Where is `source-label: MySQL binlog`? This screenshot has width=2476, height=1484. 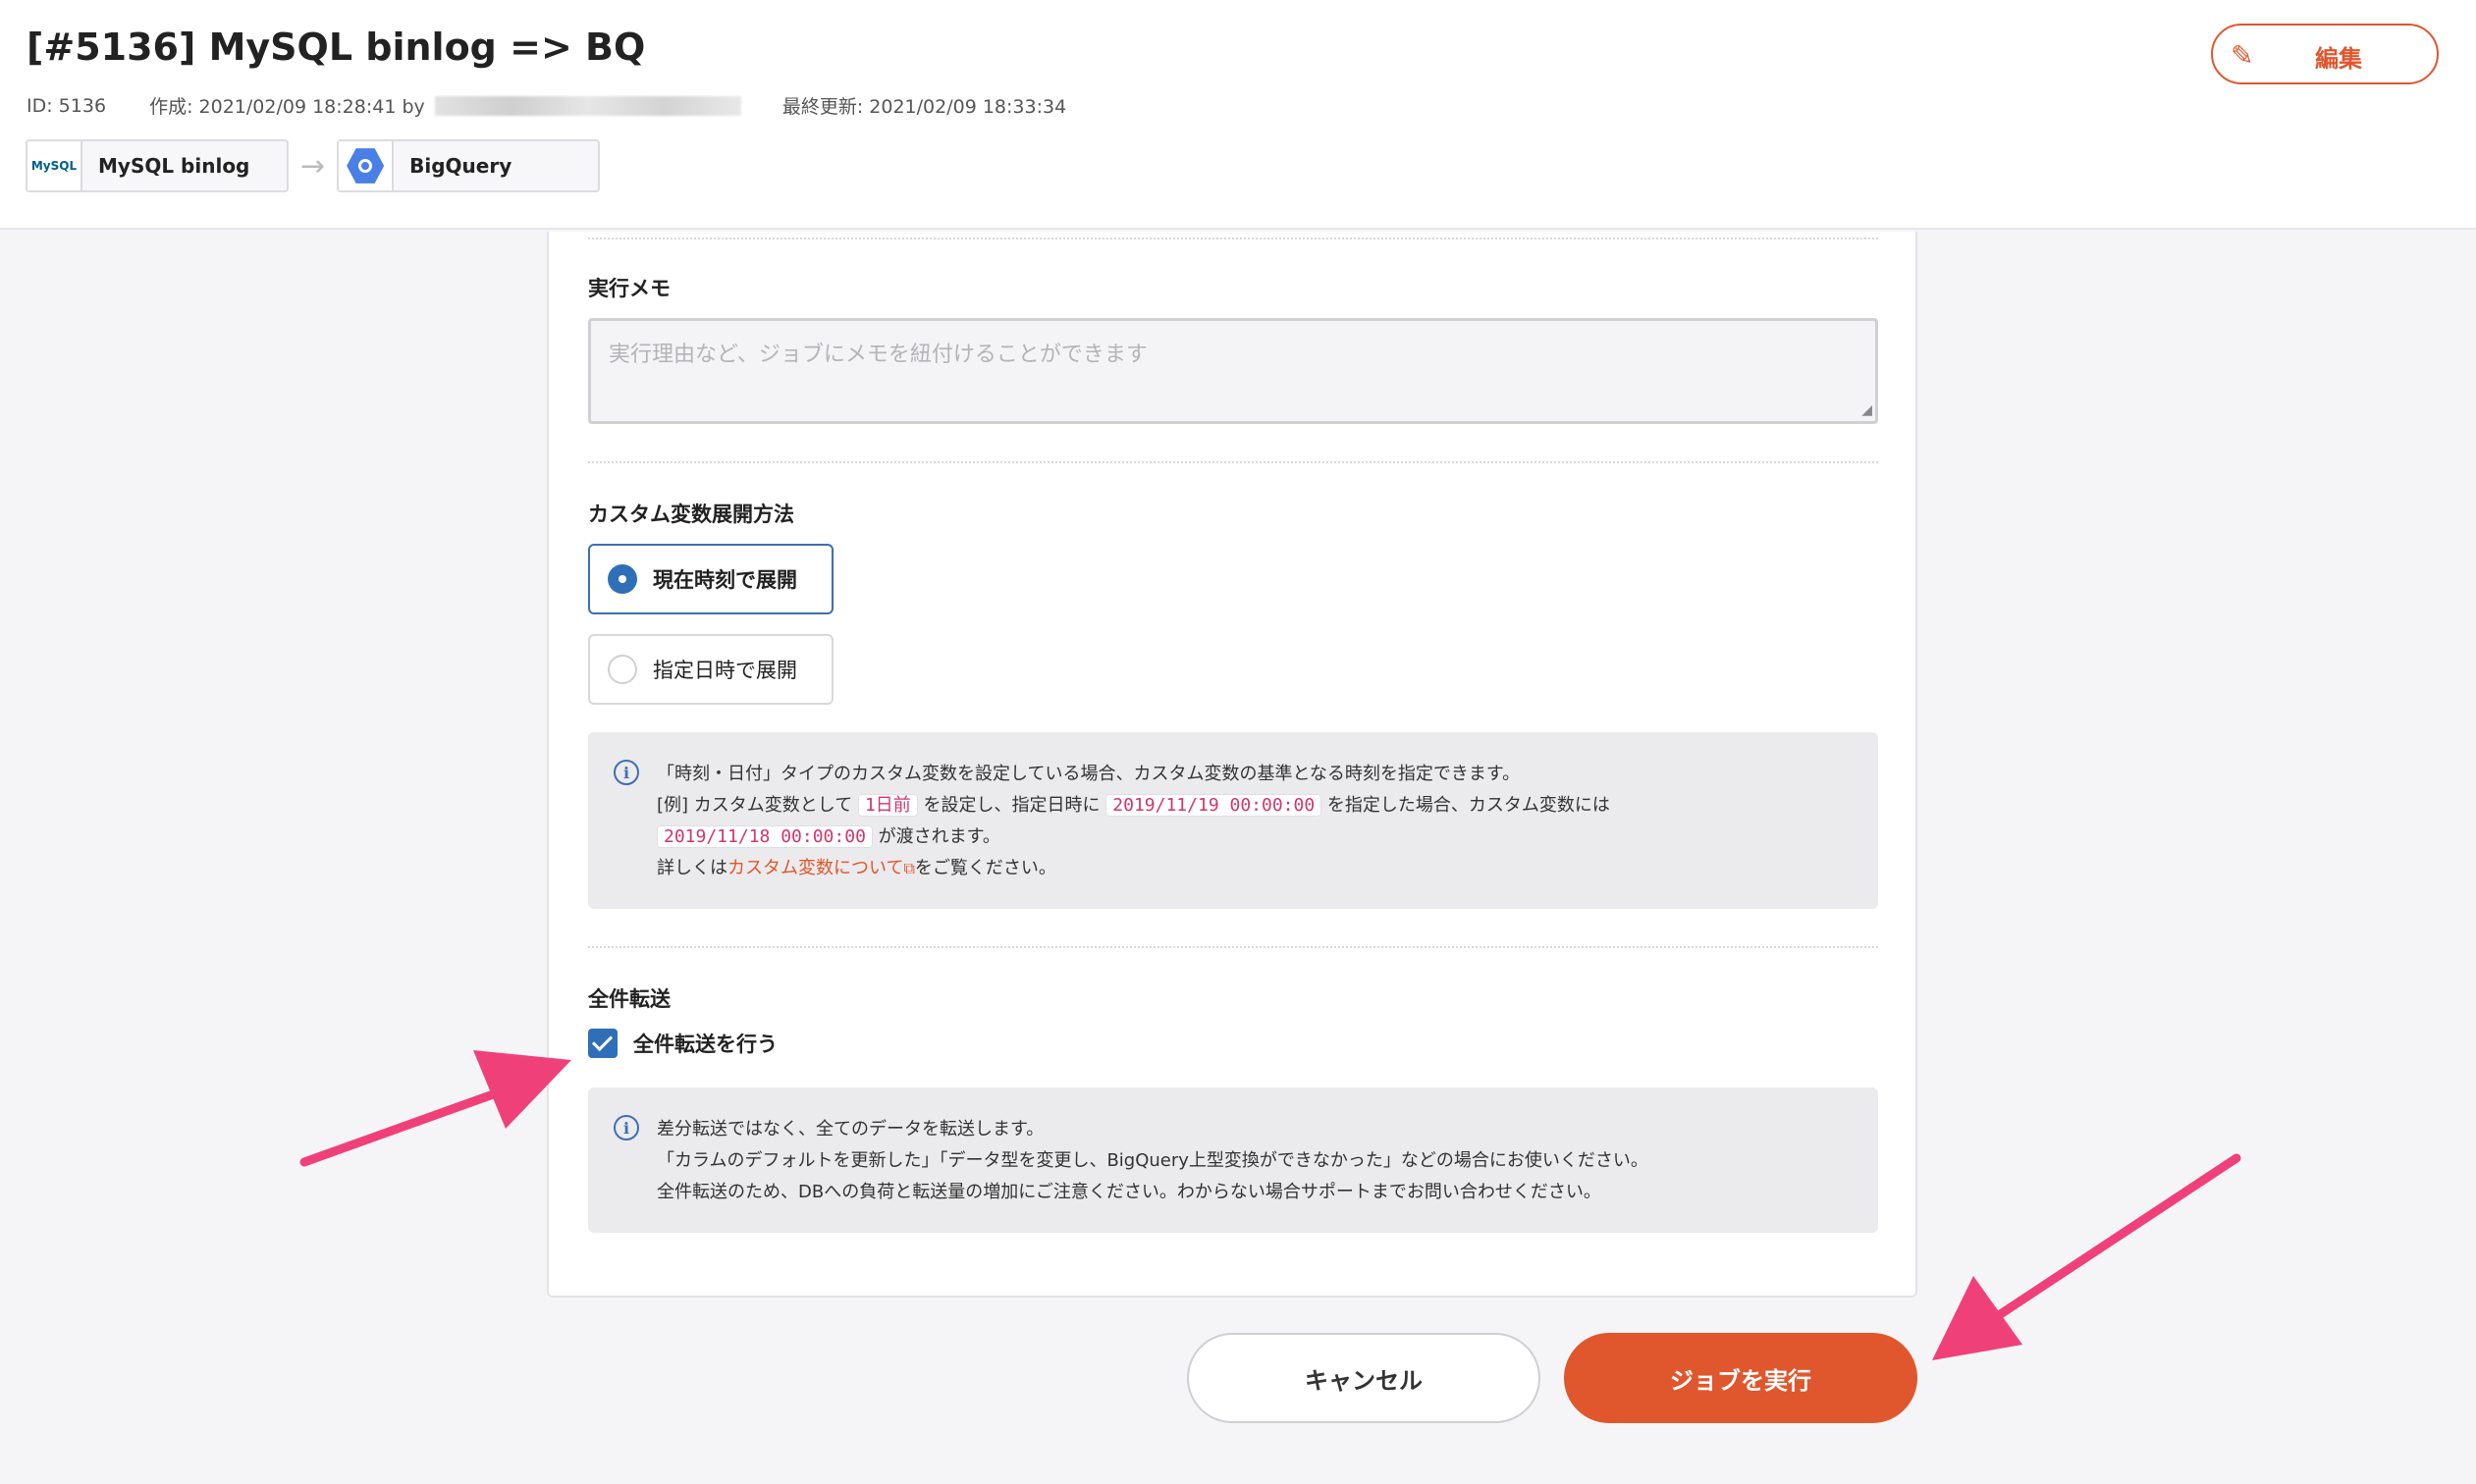 source-label: MySQL binlog is located at coordinates (174, 166).